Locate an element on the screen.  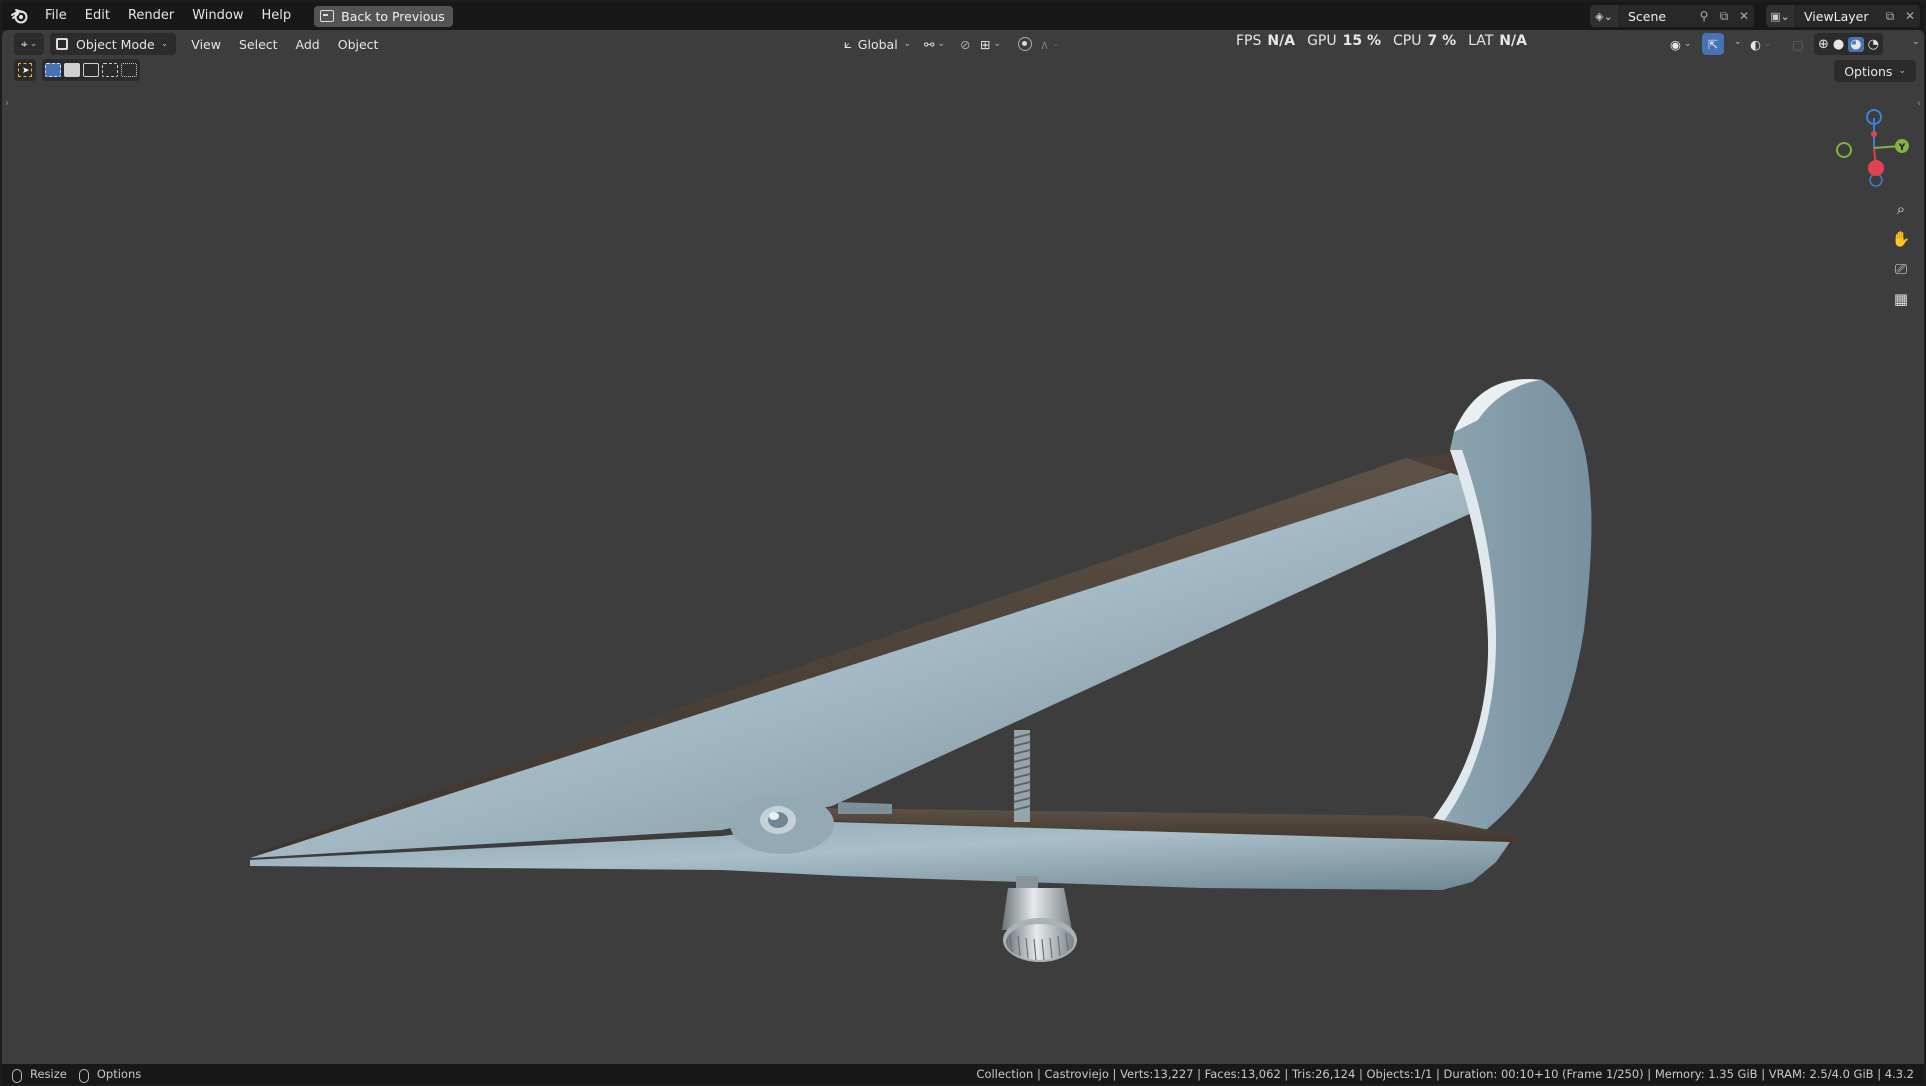
falloff-icon: ∧ is located at coordinates (1045, 44).